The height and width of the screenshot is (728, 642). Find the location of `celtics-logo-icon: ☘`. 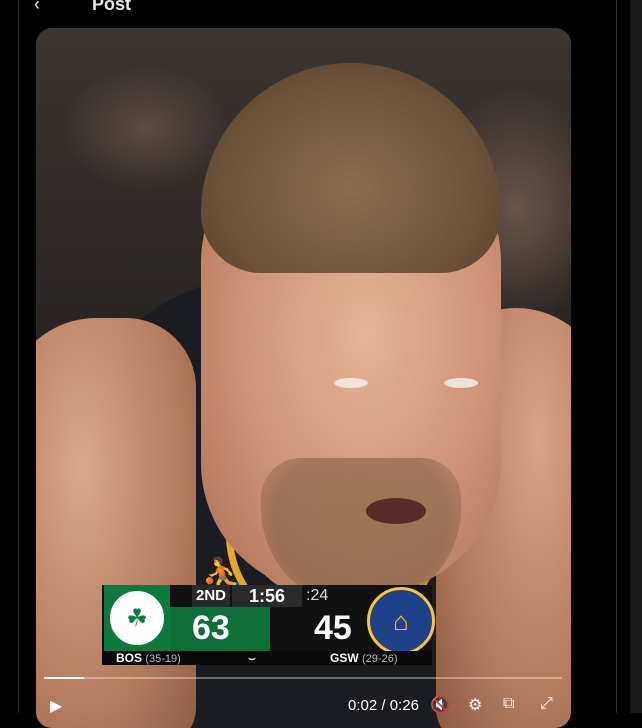

celtics-logo-icon: ☘ is located at coordinates (137, 618).